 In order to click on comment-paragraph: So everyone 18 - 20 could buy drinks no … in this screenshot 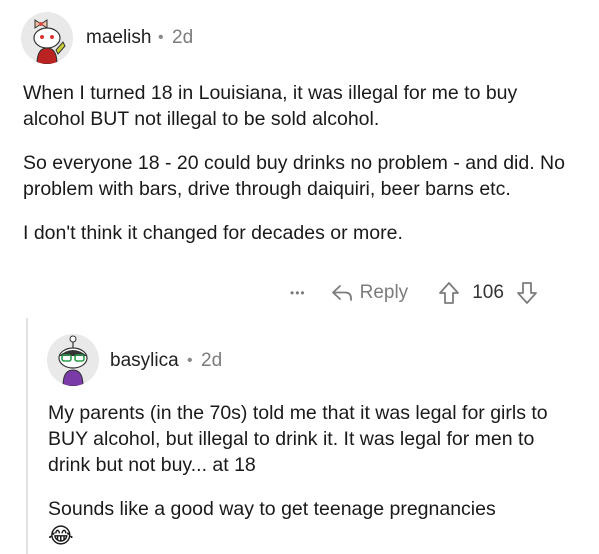, I will do `click(294, 176)`.